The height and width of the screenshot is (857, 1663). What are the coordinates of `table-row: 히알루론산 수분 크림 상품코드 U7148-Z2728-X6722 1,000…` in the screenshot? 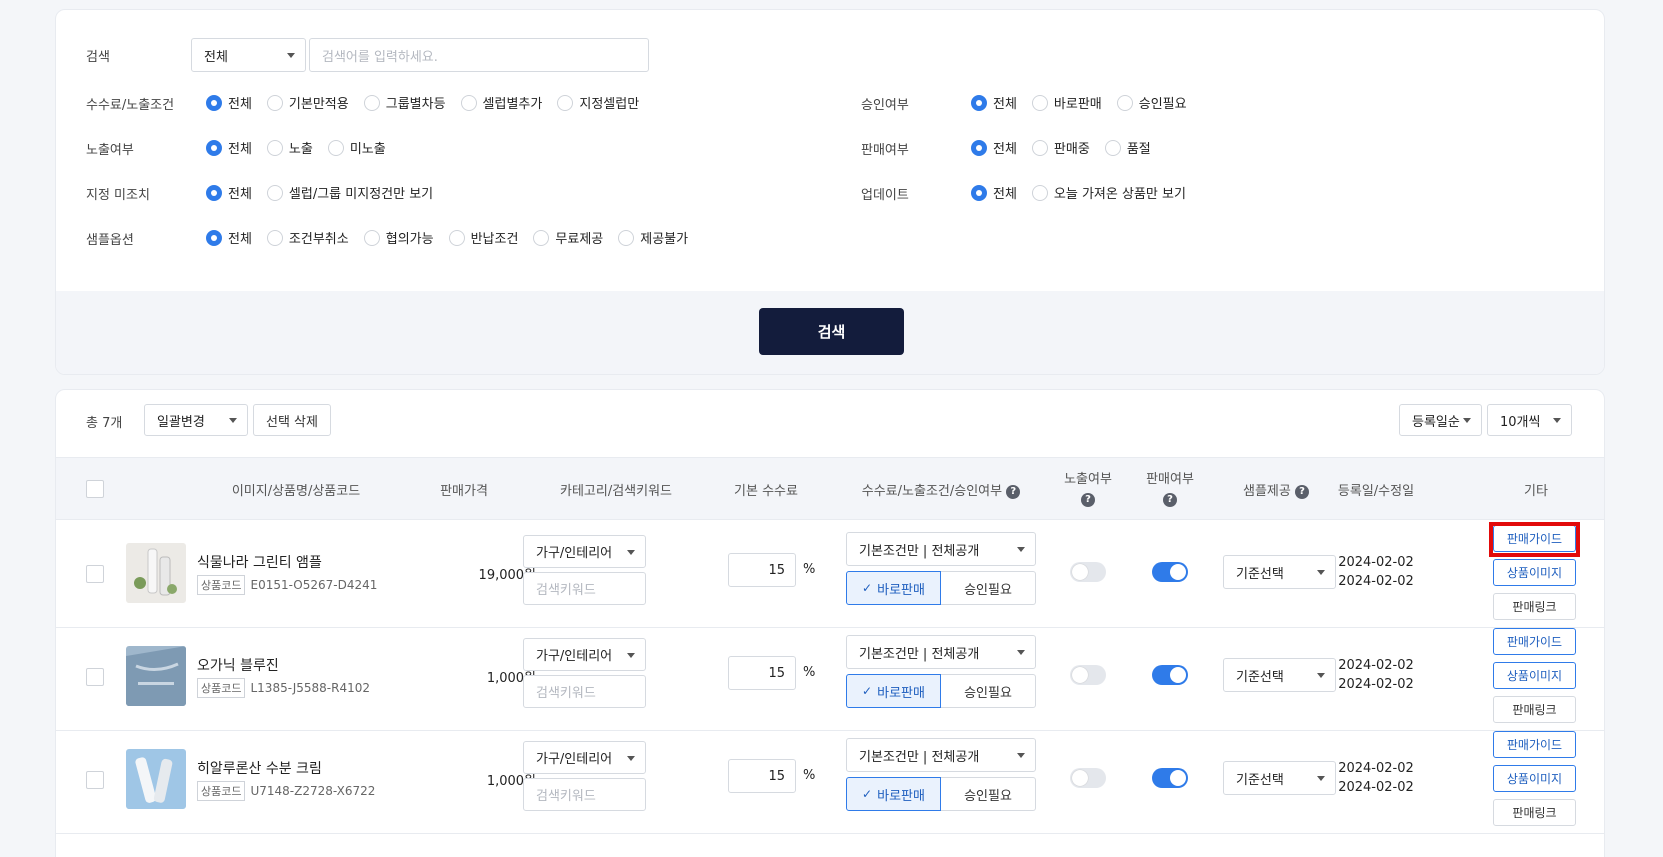 It's located at (830, 780).